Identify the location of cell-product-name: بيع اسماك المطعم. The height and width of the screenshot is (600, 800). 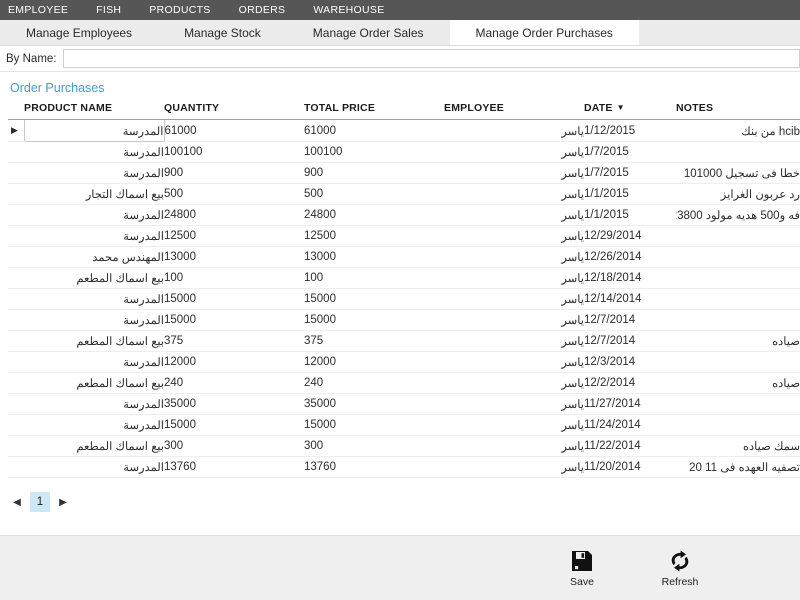
(94, 446).